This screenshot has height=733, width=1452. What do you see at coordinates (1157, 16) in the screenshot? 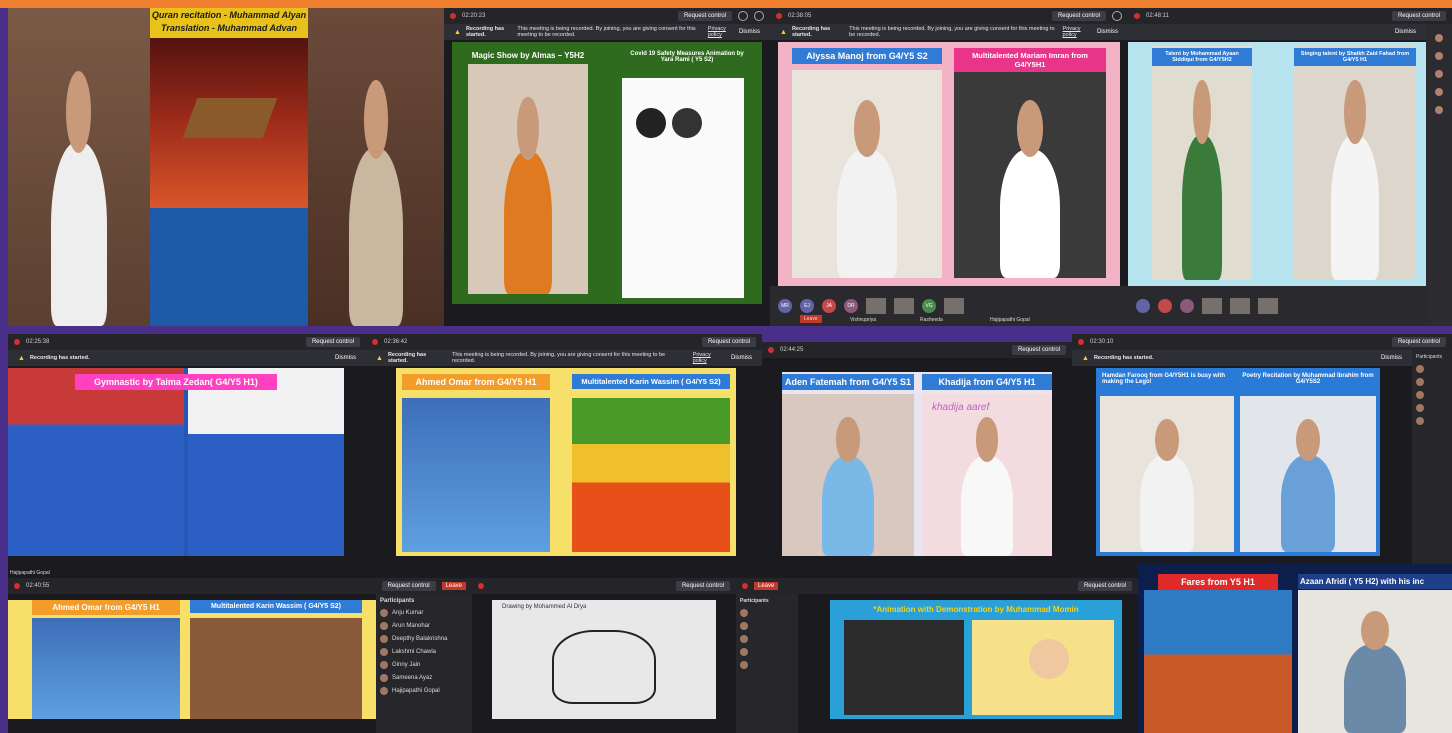
I see `call-timer: 02:48:11` at bounding box center [1157, 16].